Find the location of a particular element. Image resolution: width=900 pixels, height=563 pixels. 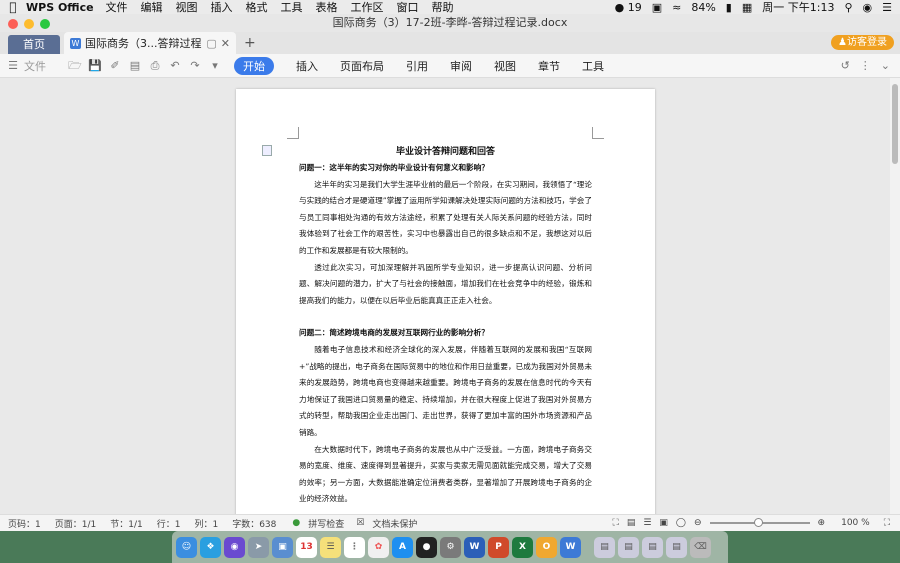

finder-icon: ☺ is located at coordinates (186, 547).